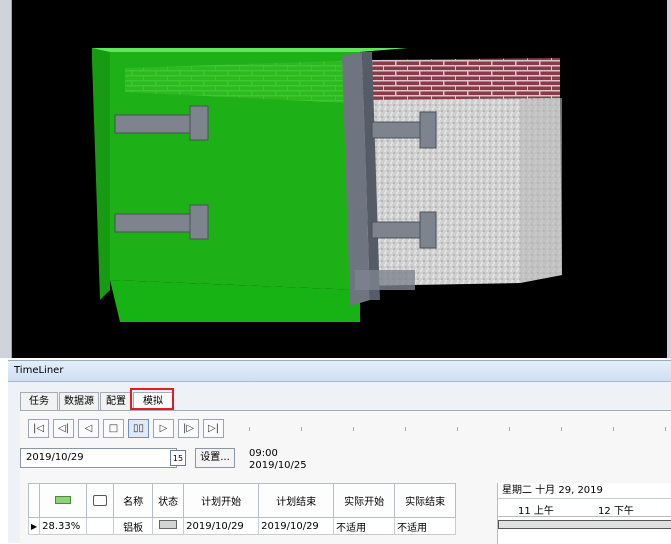 Image resolution: width=671 pixels, height=544 pixels. Describe the element at coordinates (133, 526) in the screenshot. I see `row-name: 铝板` at that location.